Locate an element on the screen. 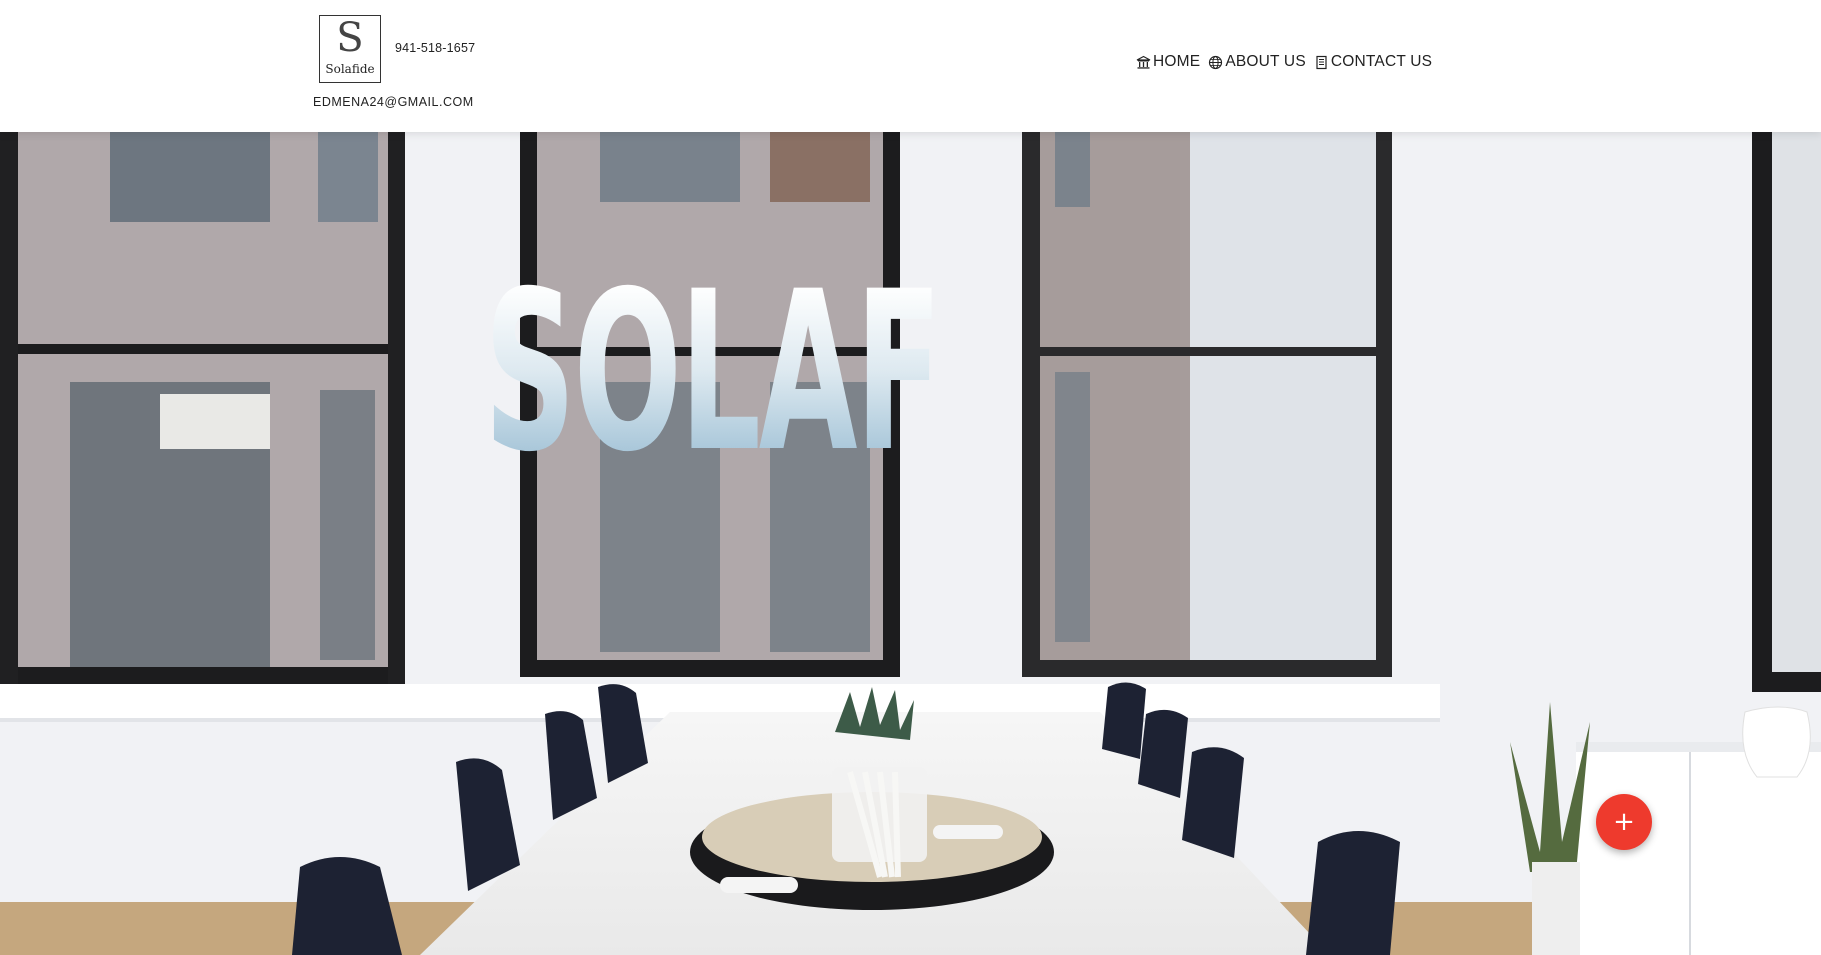 This screenshot has width=1821, height=955. nav-item-contact: CONTACT US is located at coordinates (1373, 62).